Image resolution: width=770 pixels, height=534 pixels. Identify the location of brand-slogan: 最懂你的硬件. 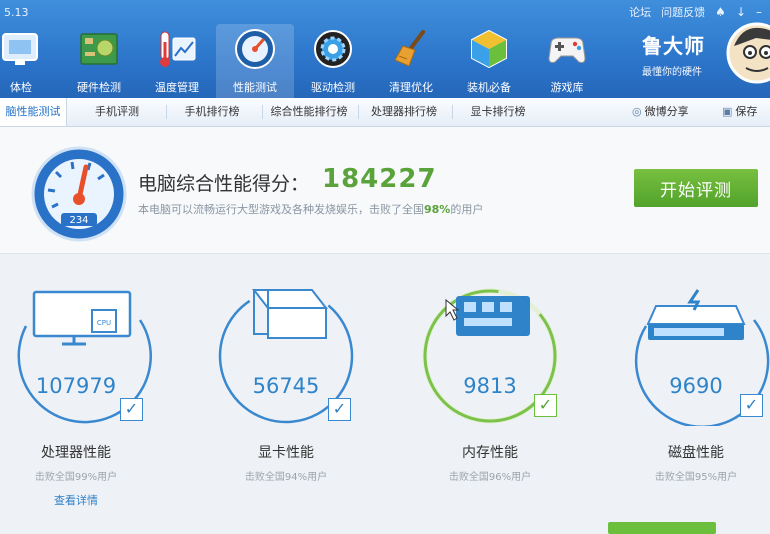
(672, 72).